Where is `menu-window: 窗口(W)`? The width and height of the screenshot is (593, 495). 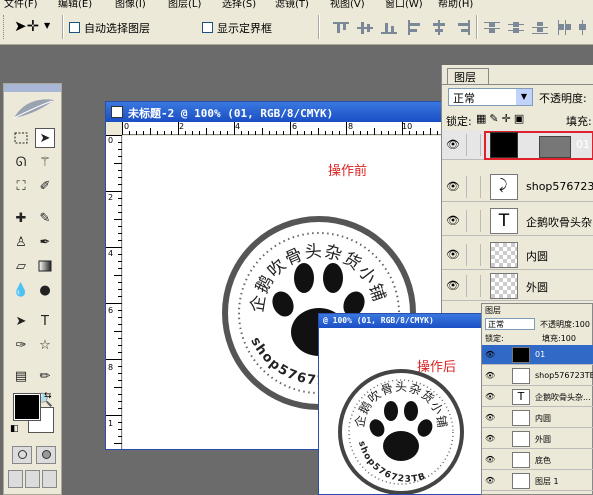 menu-window: 窗口(W) is located at coordinates (404, 4).